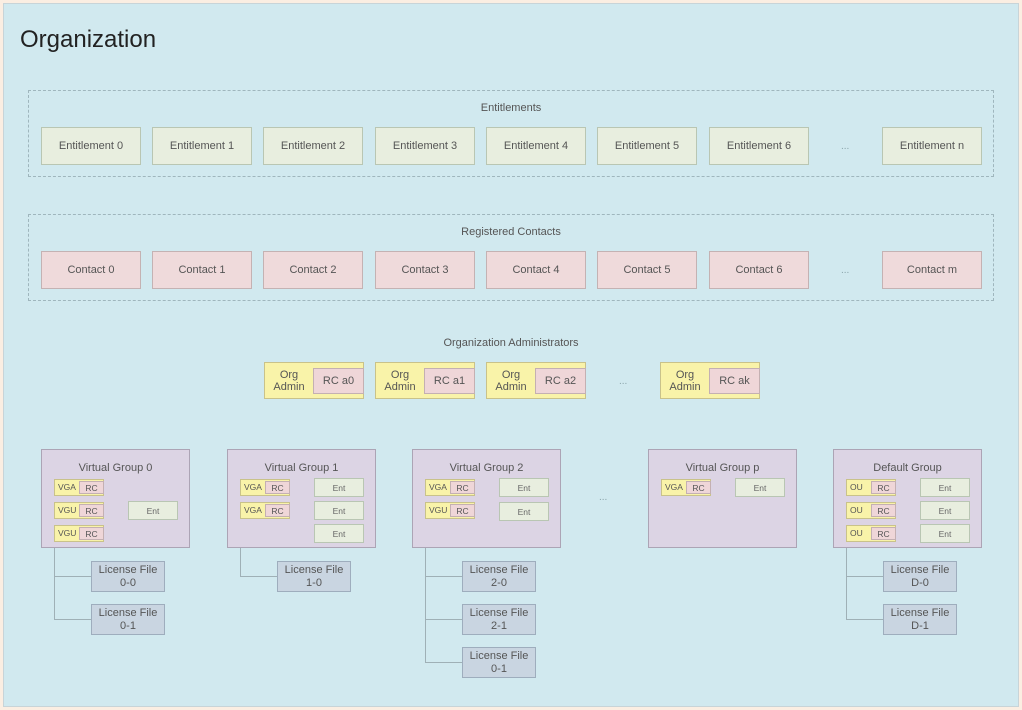 The width and height of the screenshot is (1022, 710). I want to click on license-file-label: License File 2-0, so click(499, 576).